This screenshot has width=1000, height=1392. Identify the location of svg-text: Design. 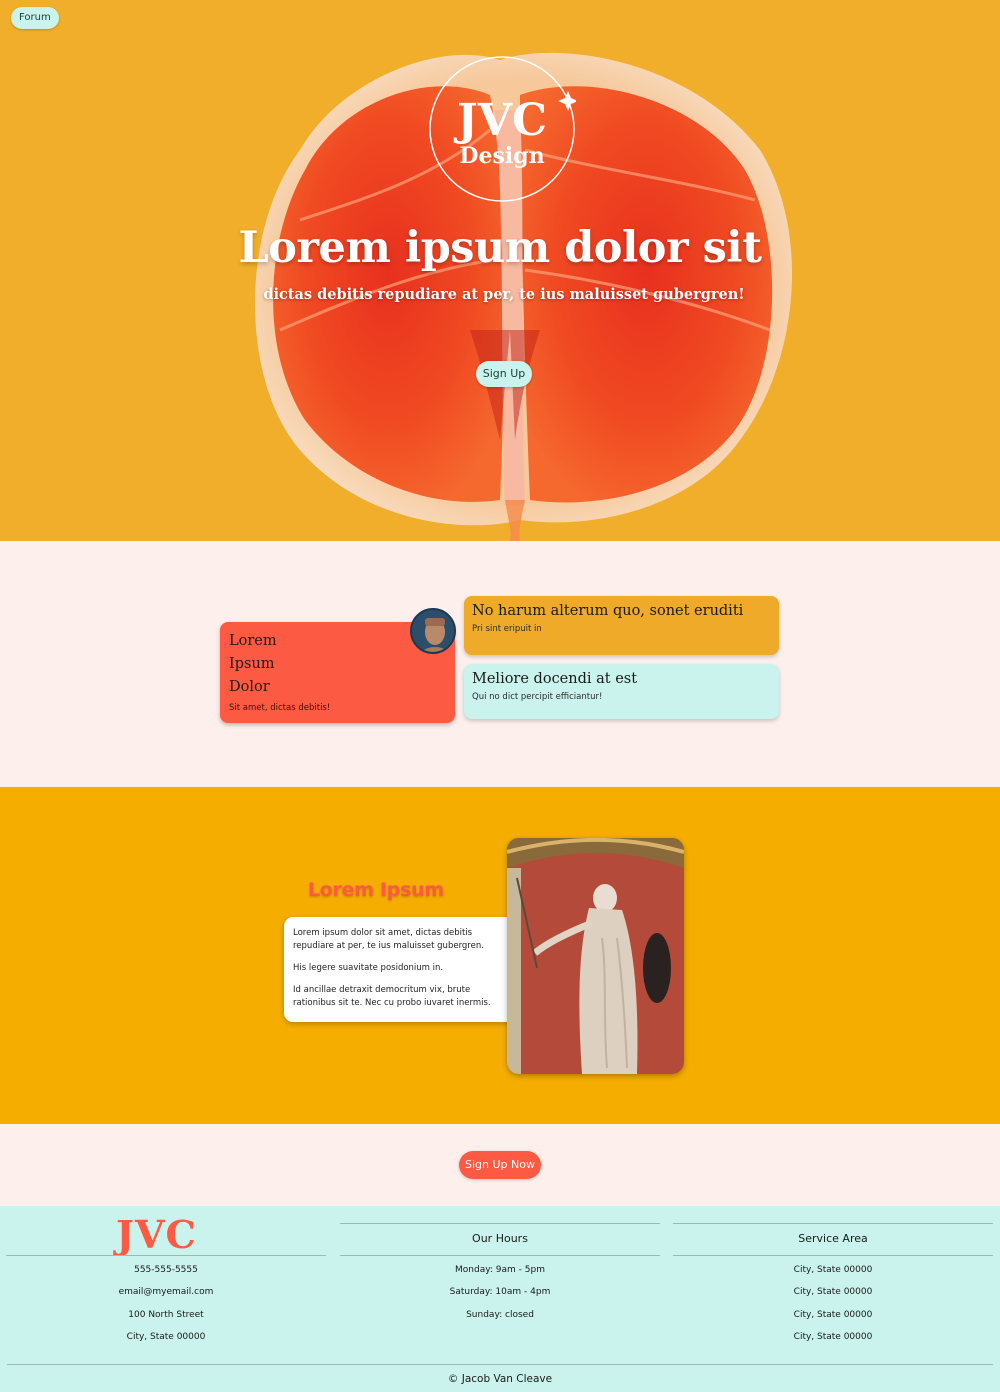
(501, 156).